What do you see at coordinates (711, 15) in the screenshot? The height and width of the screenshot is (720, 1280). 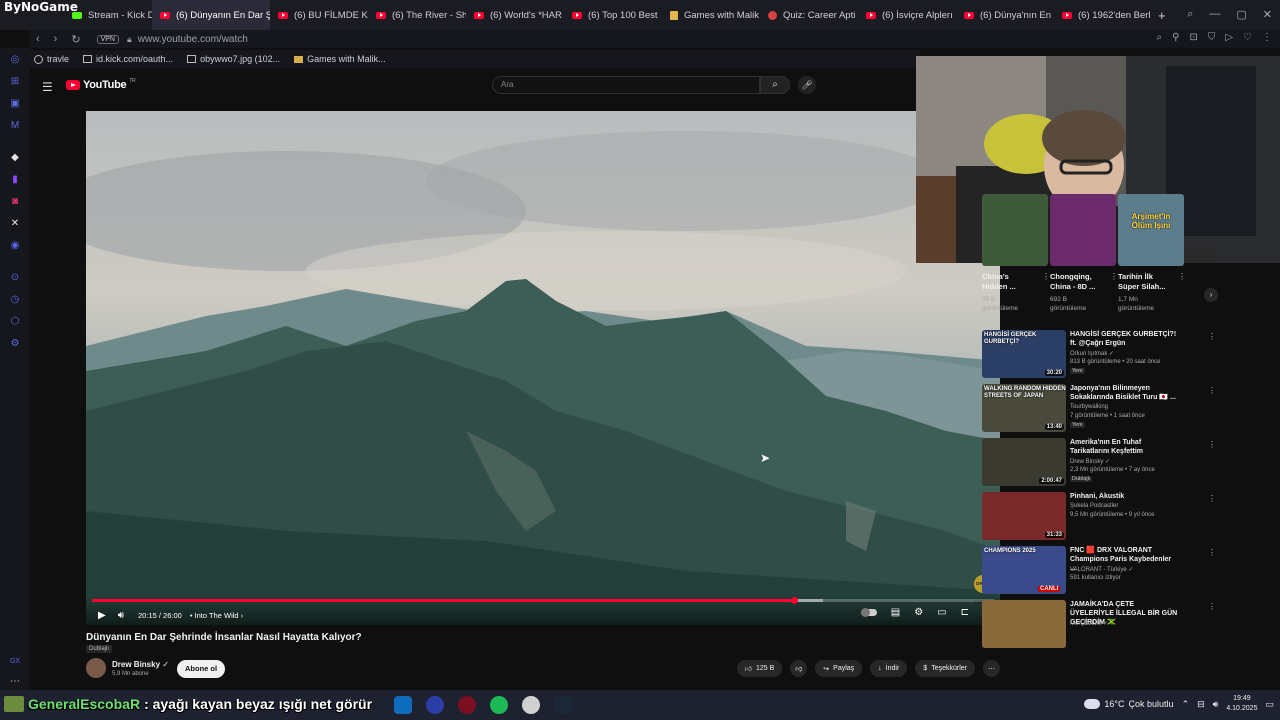 I see `browser-tab: Games with Malik` at bounding box center [711, 15].